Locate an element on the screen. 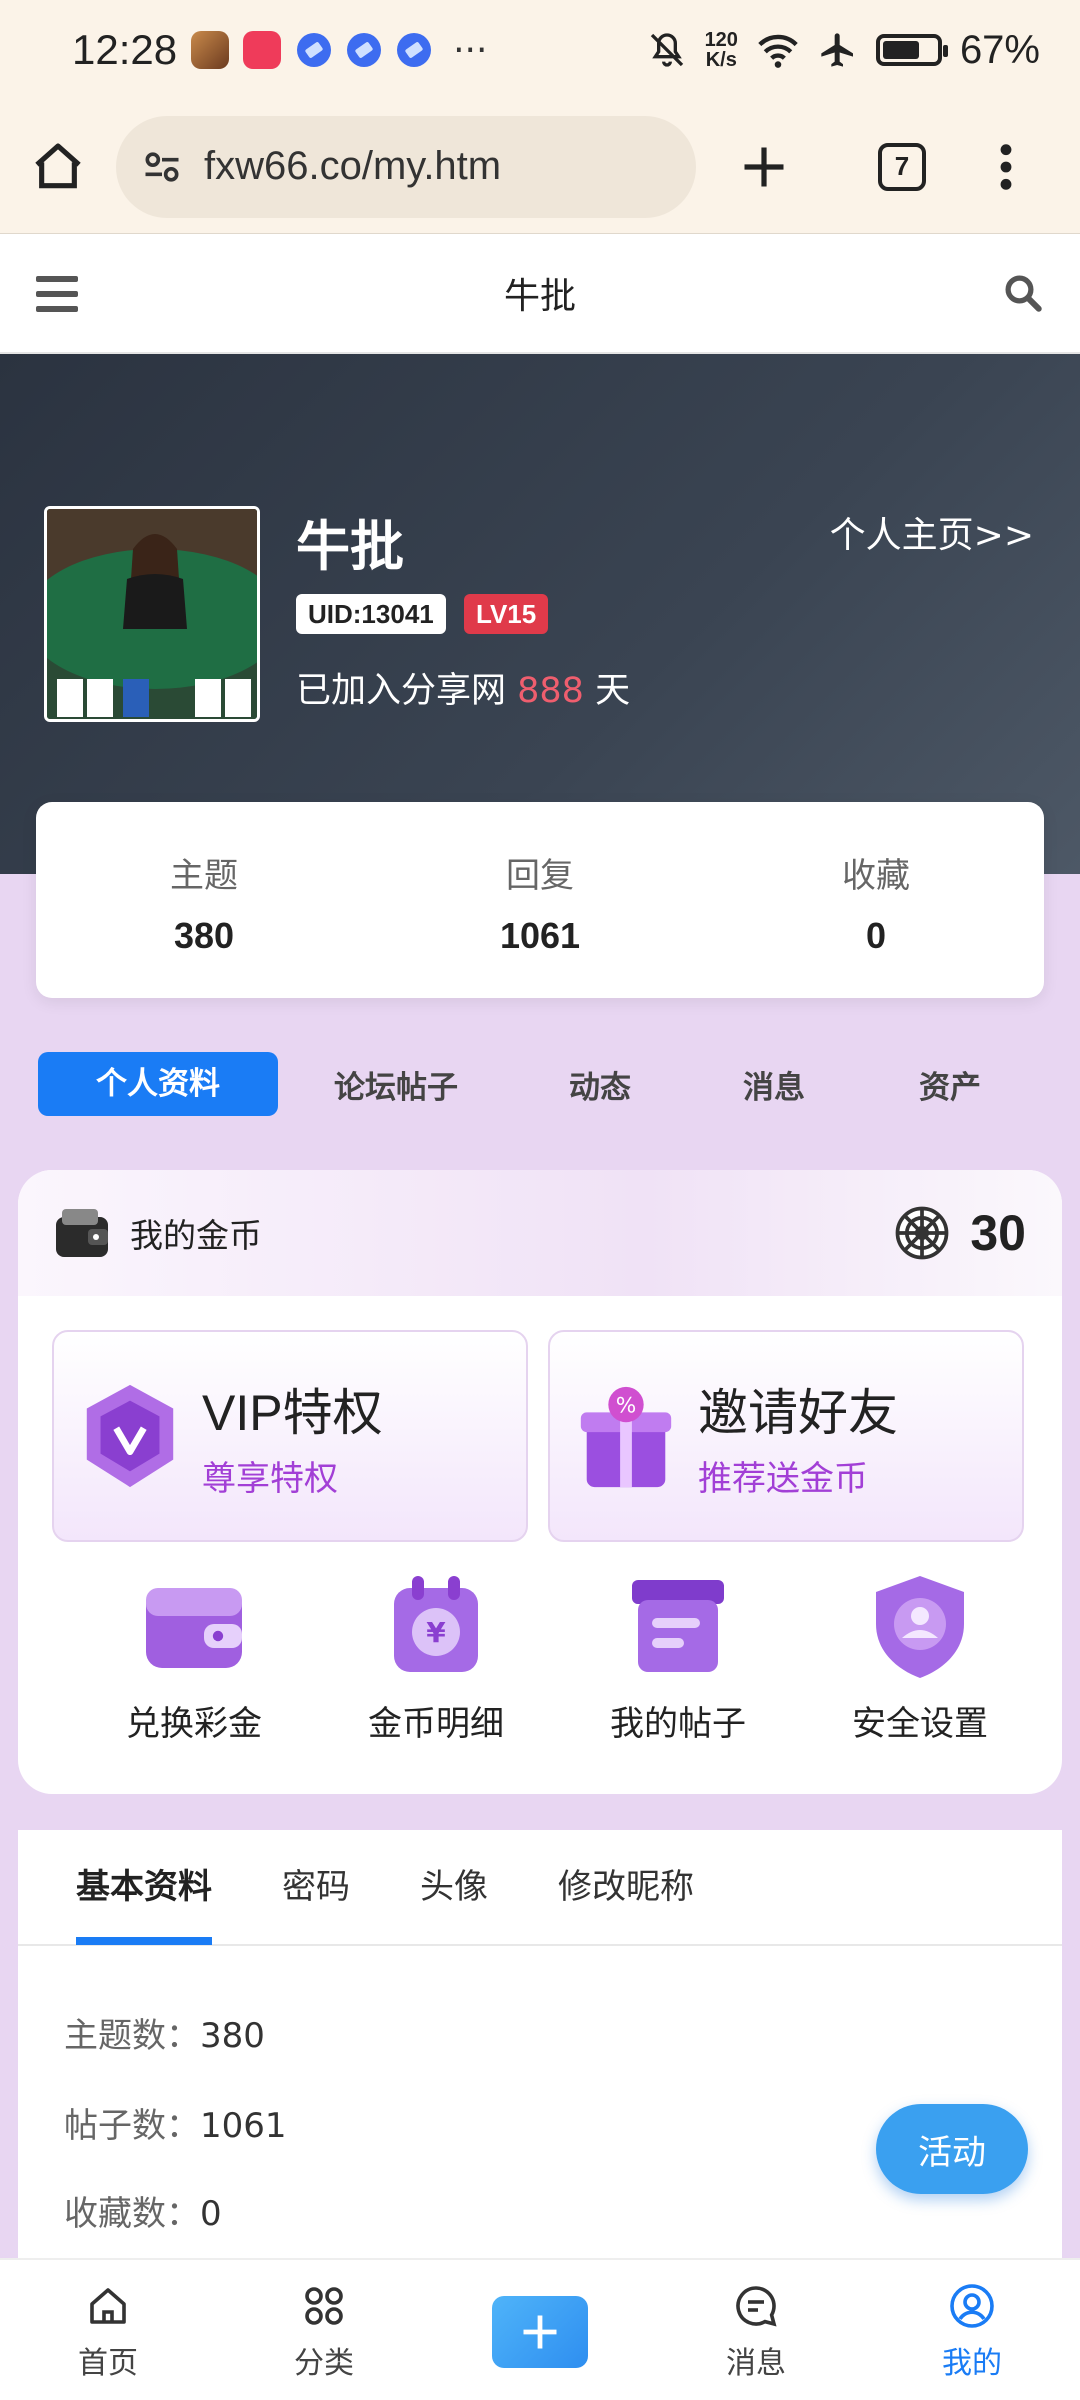 The height and width of the screenshot is (2400, 1080). quick-redeem-bonus: 兑换彩金 is located at coordinates (194, 1656).